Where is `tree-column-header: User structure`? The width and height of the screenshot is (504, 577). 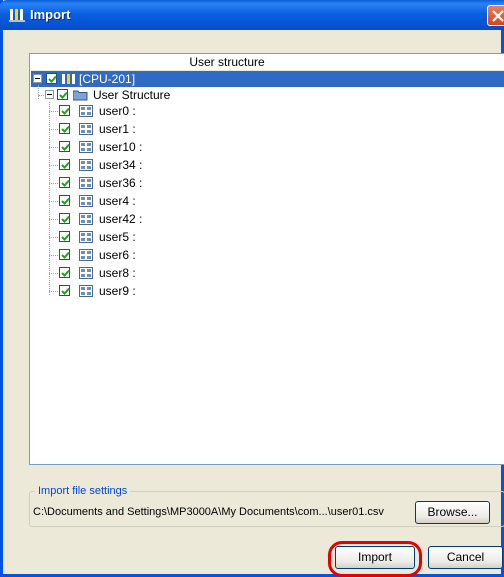
tree-column-header: User structure is located at coordinates (267, 62).